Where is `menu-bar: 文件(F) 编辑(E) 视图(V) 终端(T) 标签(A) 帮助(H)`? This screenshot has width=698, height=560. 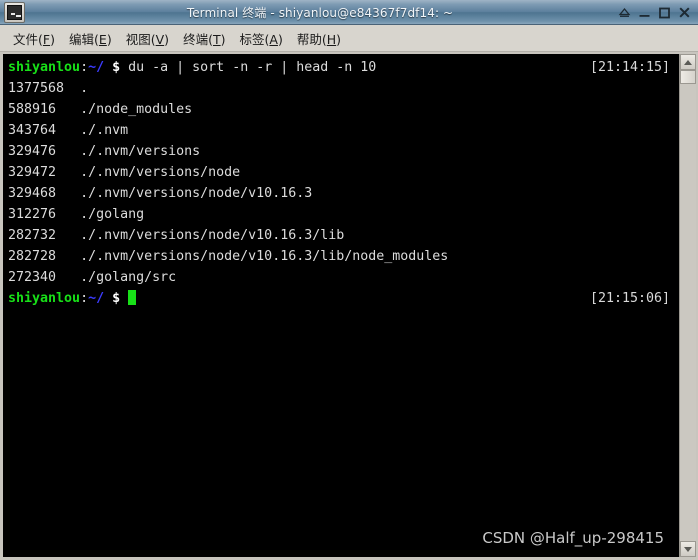 menu-bar: 文件(F) 编辑(E) 视图(V) 终端(T) 标签(A) 帮助(H) is located at coordinates (349, 38).